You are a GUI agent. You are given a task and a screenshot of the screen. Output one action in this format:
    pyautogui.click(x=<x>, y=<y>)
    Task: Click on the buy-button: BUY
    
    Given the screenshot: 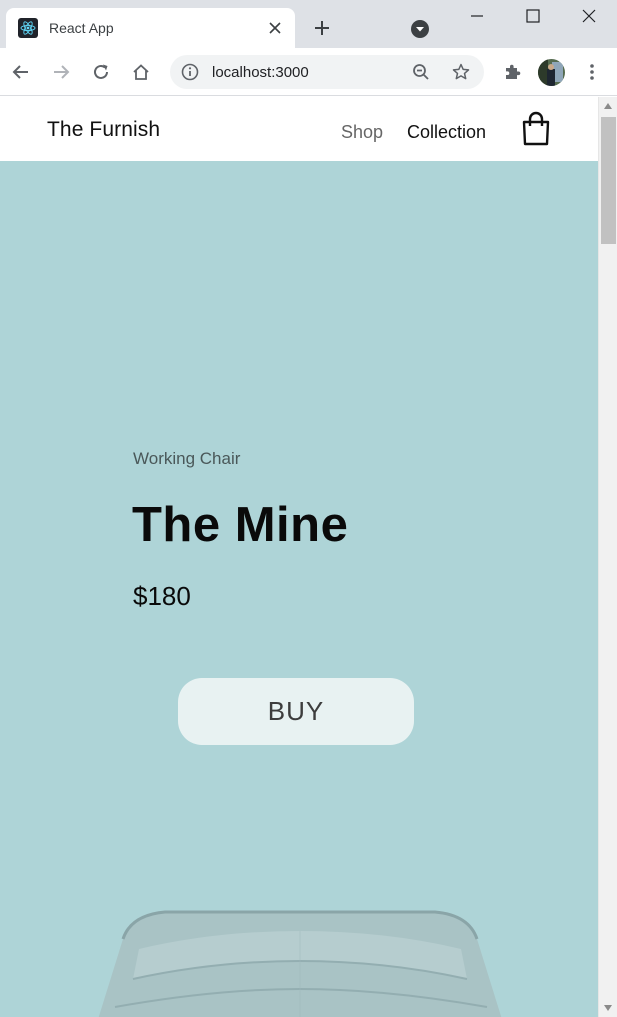 What is the action you would take?
    pyautogui.click(x=296, y=711)
    